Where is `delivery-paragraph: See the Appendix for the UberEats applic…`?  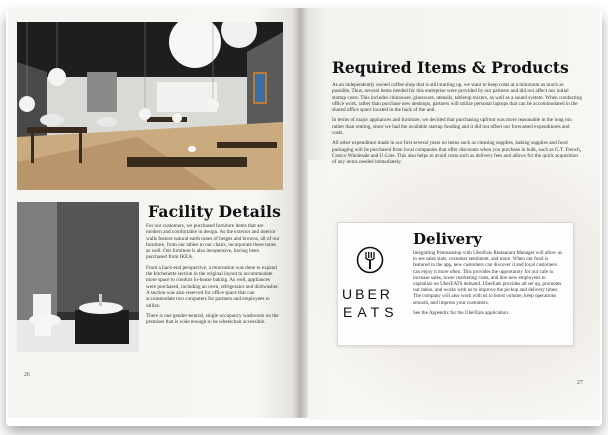
delivery-paragraph: See the Appendix for the UberEats applic… is located at coordinates (461, 312).